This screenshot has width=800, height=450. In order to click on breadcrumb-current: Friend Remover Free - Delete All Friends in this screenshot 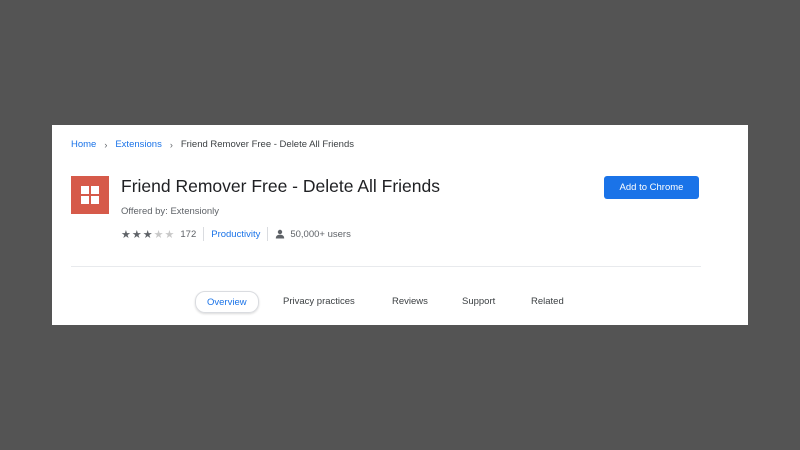, I will do `click(267, 144)`.